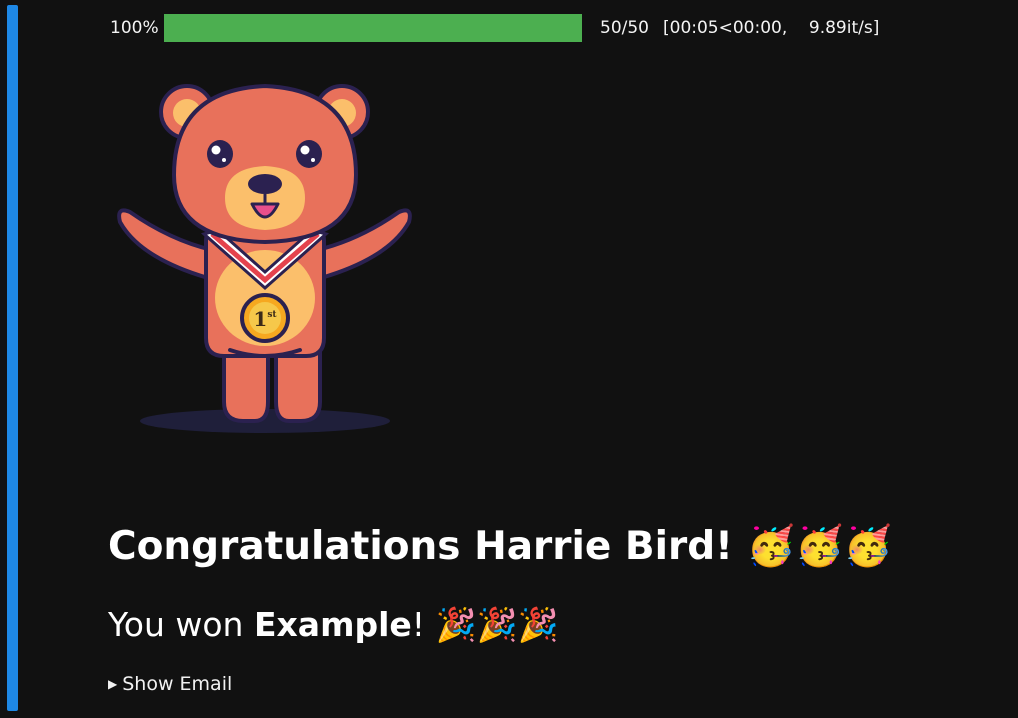 This screenshot has width=1018, height=718. I want to click on prize-name: Example, so click(332, 624).